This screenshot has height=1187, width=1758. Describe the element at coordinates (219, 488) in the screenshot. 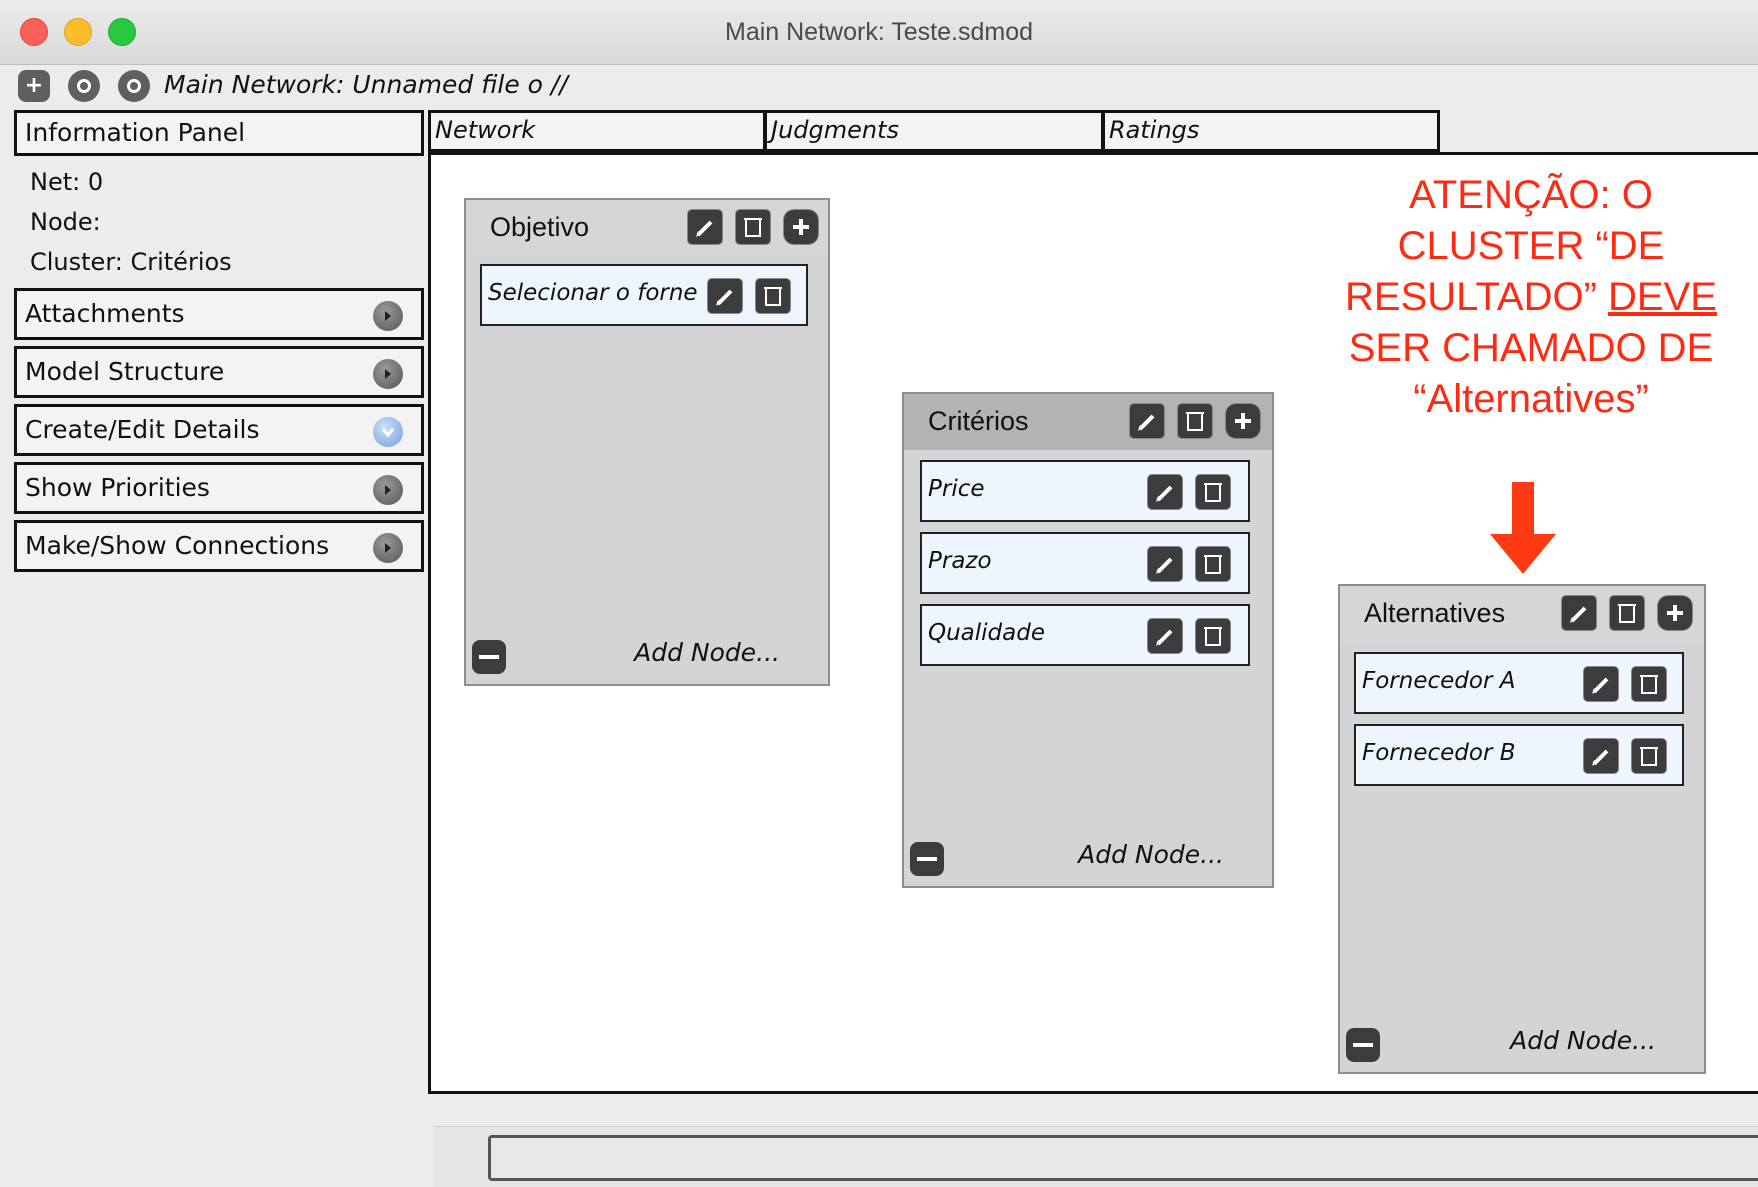

I see `accordion-show-priorities: Show Priorities` at that location.